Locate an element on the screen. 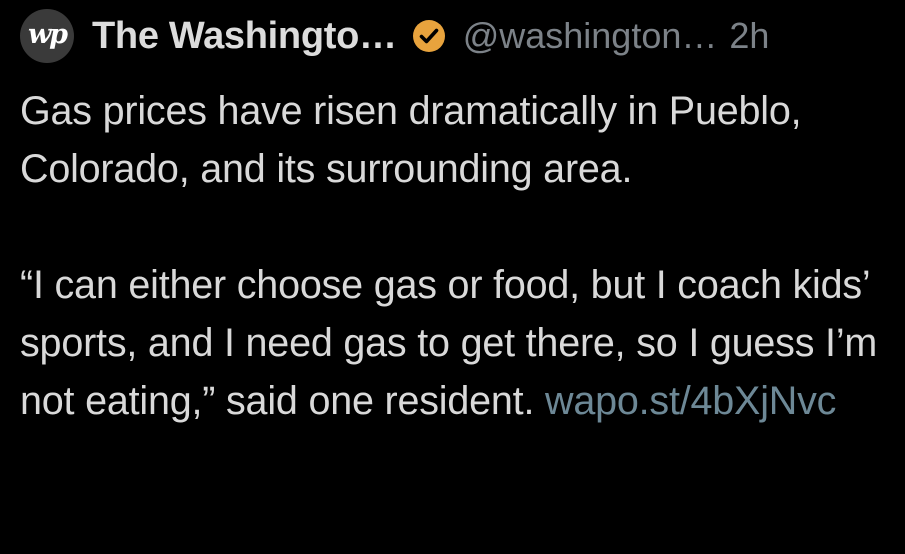 The image size is (905, 554). avatar-logo-text: wp is located at coordinates (47, 34).